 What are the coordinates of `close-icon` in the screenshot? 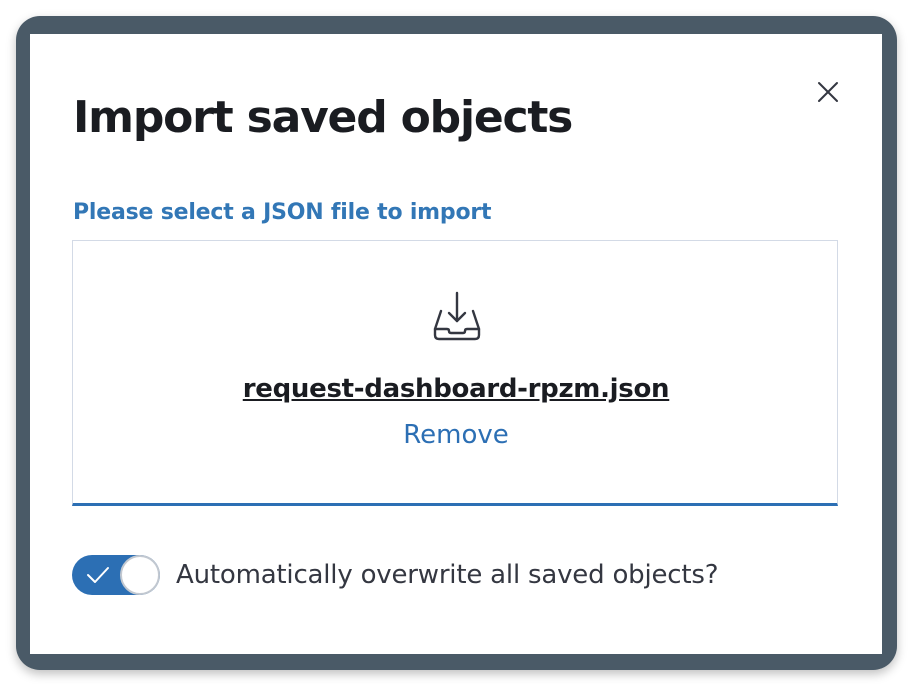 It's located at (828, 92).